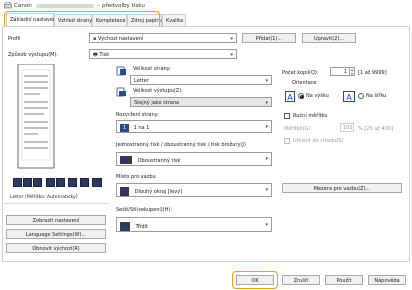 The height and width of the screenshot is (290, 412). Describe the element at coordinates (141, 81) in the screenshot. I see `page-size-value: Letter` at that location.